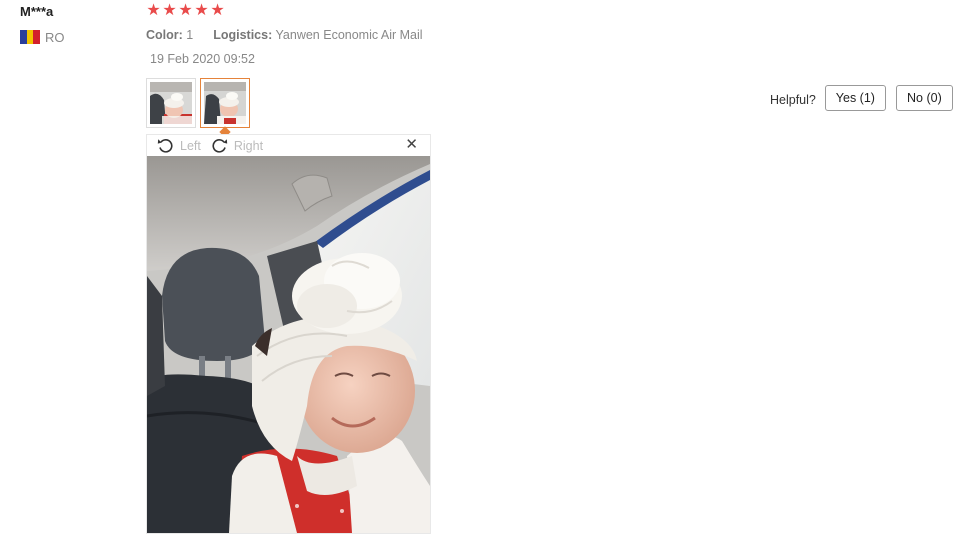 Image resolution: width=957 pixels, height=541 pixels. Describe the element at coordinates (75, 24) in the screenshot. I see `reviewer-info: M***a RO` at that location.